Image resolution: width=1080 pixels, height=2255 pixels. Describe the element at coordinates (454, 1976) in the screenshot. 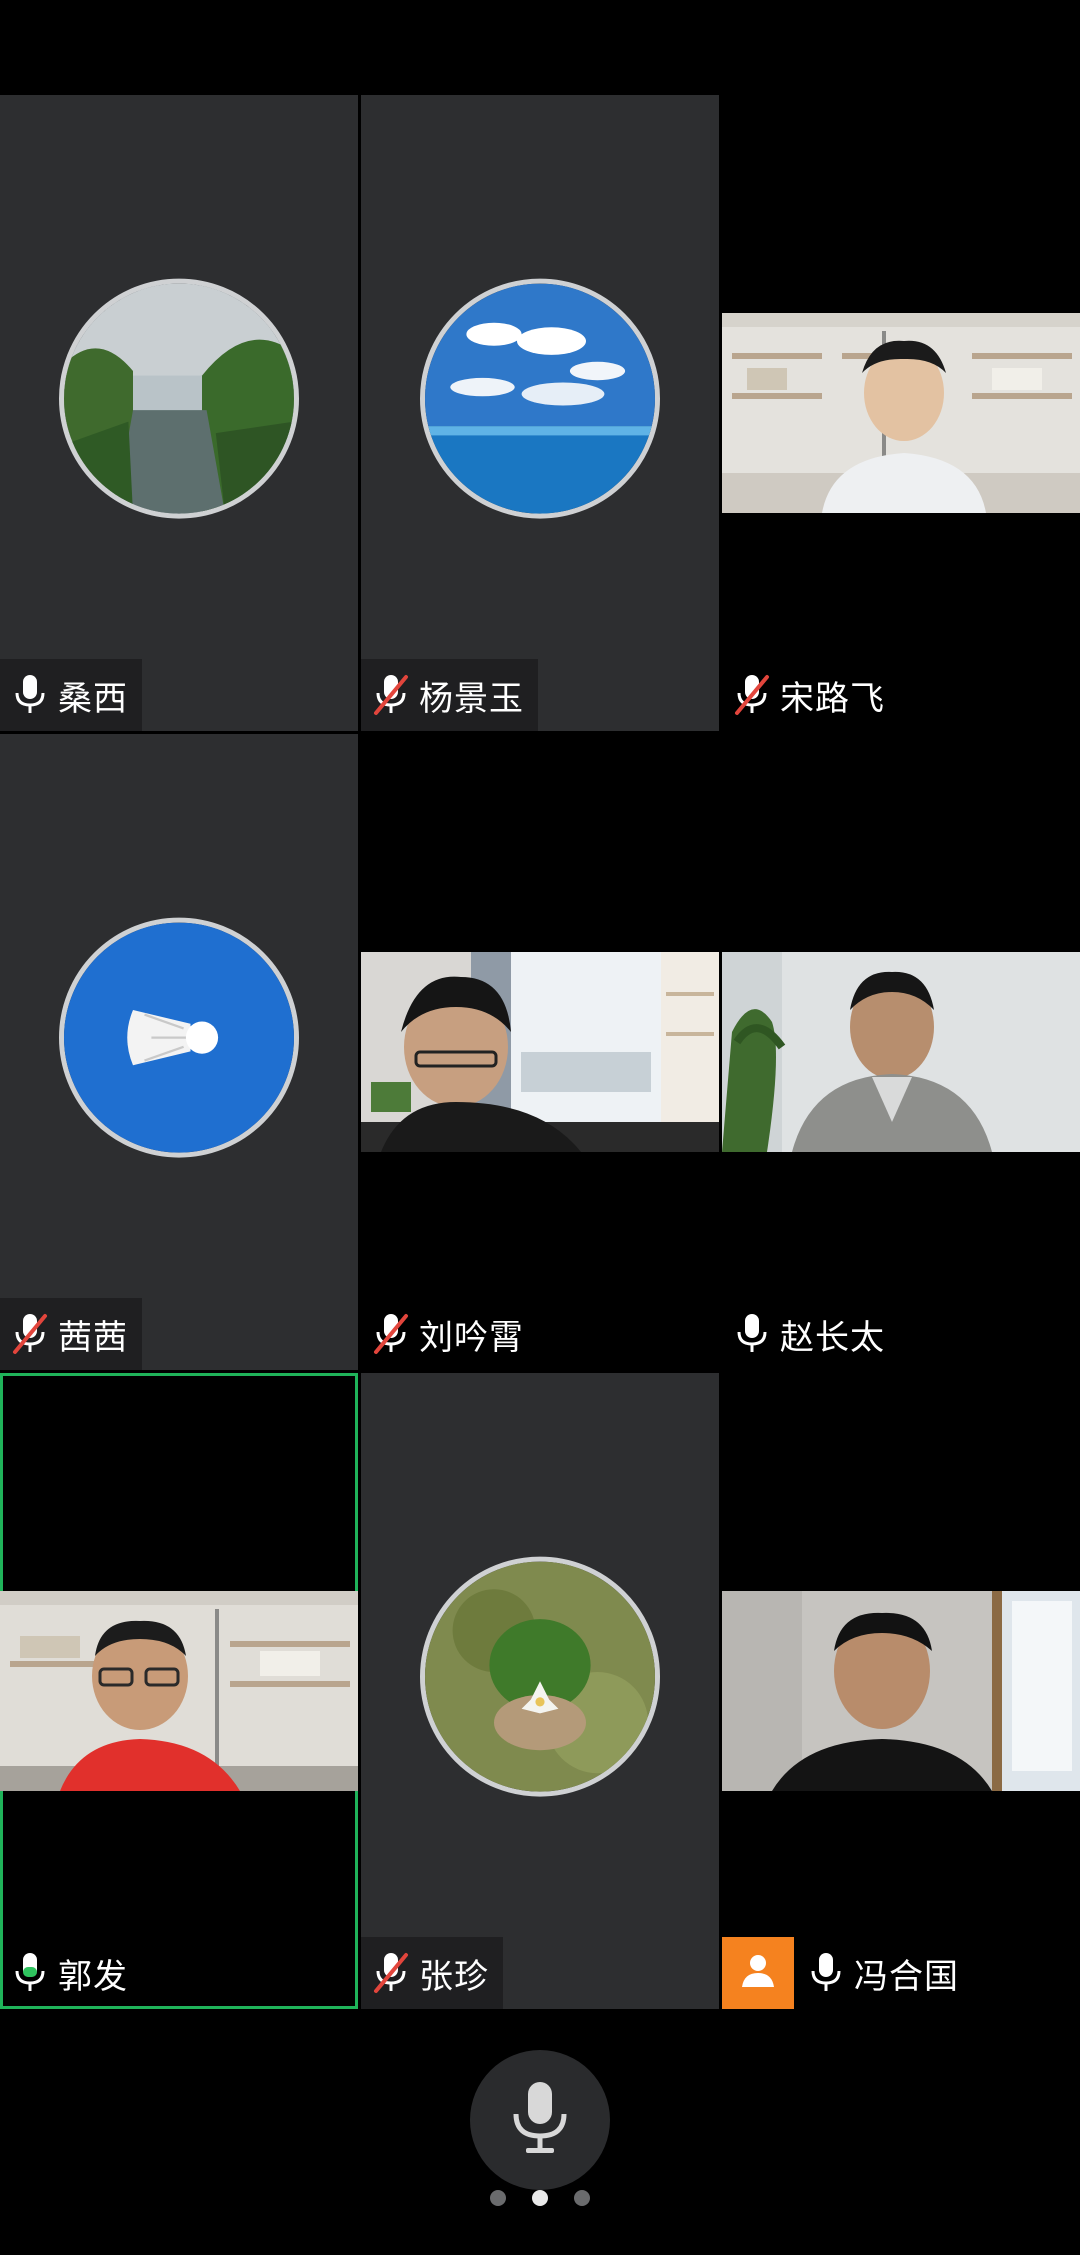

I see `participant-name: 张珍` at that location.